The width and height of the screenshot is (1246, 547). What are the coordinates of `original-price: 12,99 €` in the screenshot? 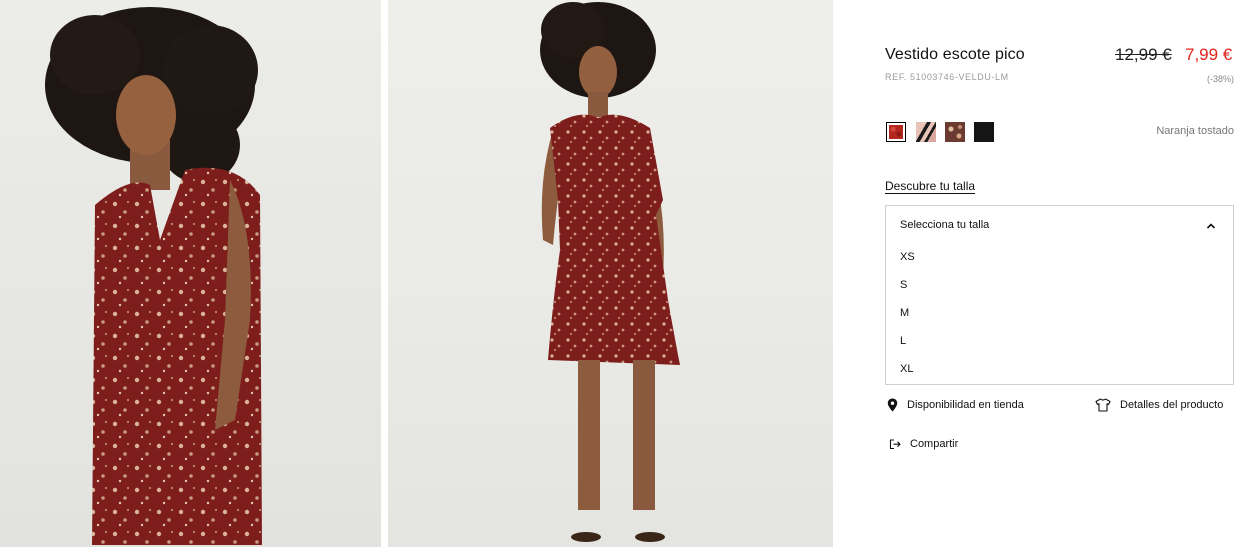 It's located at (1143, 54).